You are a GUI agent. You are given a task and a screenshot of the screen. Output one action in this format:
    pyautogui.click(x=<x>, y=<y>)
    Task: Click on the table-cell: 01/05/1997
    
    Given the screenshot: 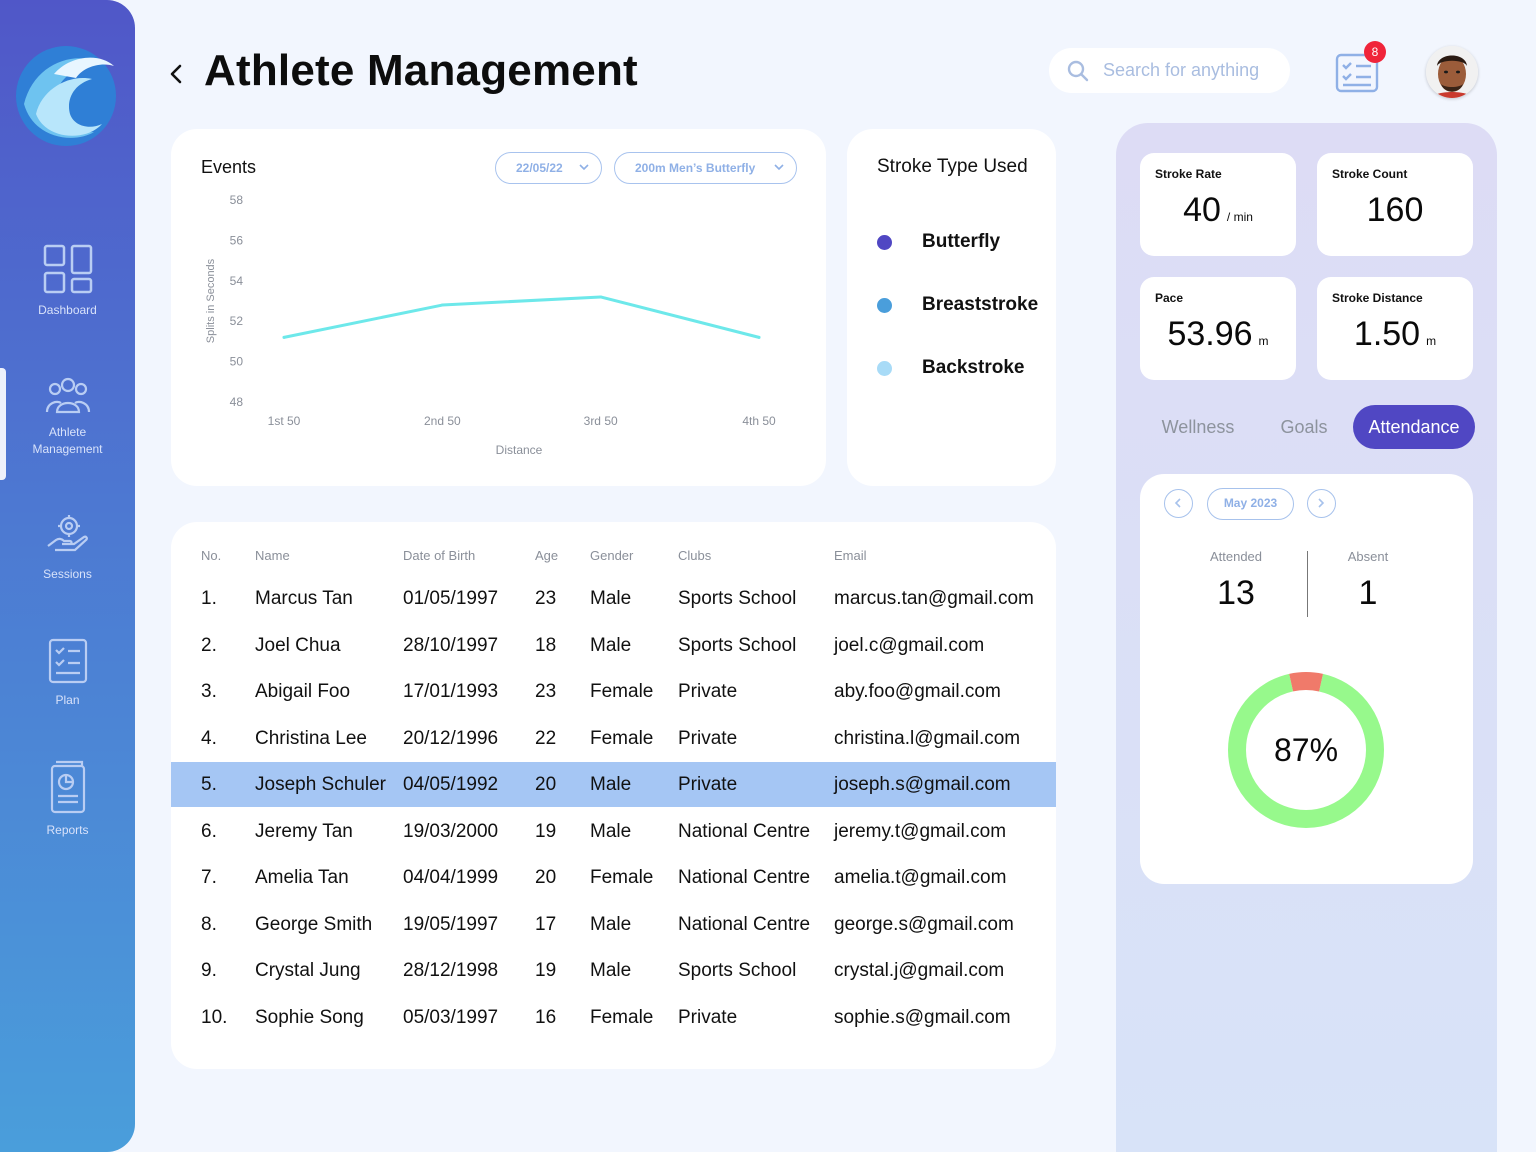 What is the action you would take?
    pyautogui.click(x=451, y=598)
    